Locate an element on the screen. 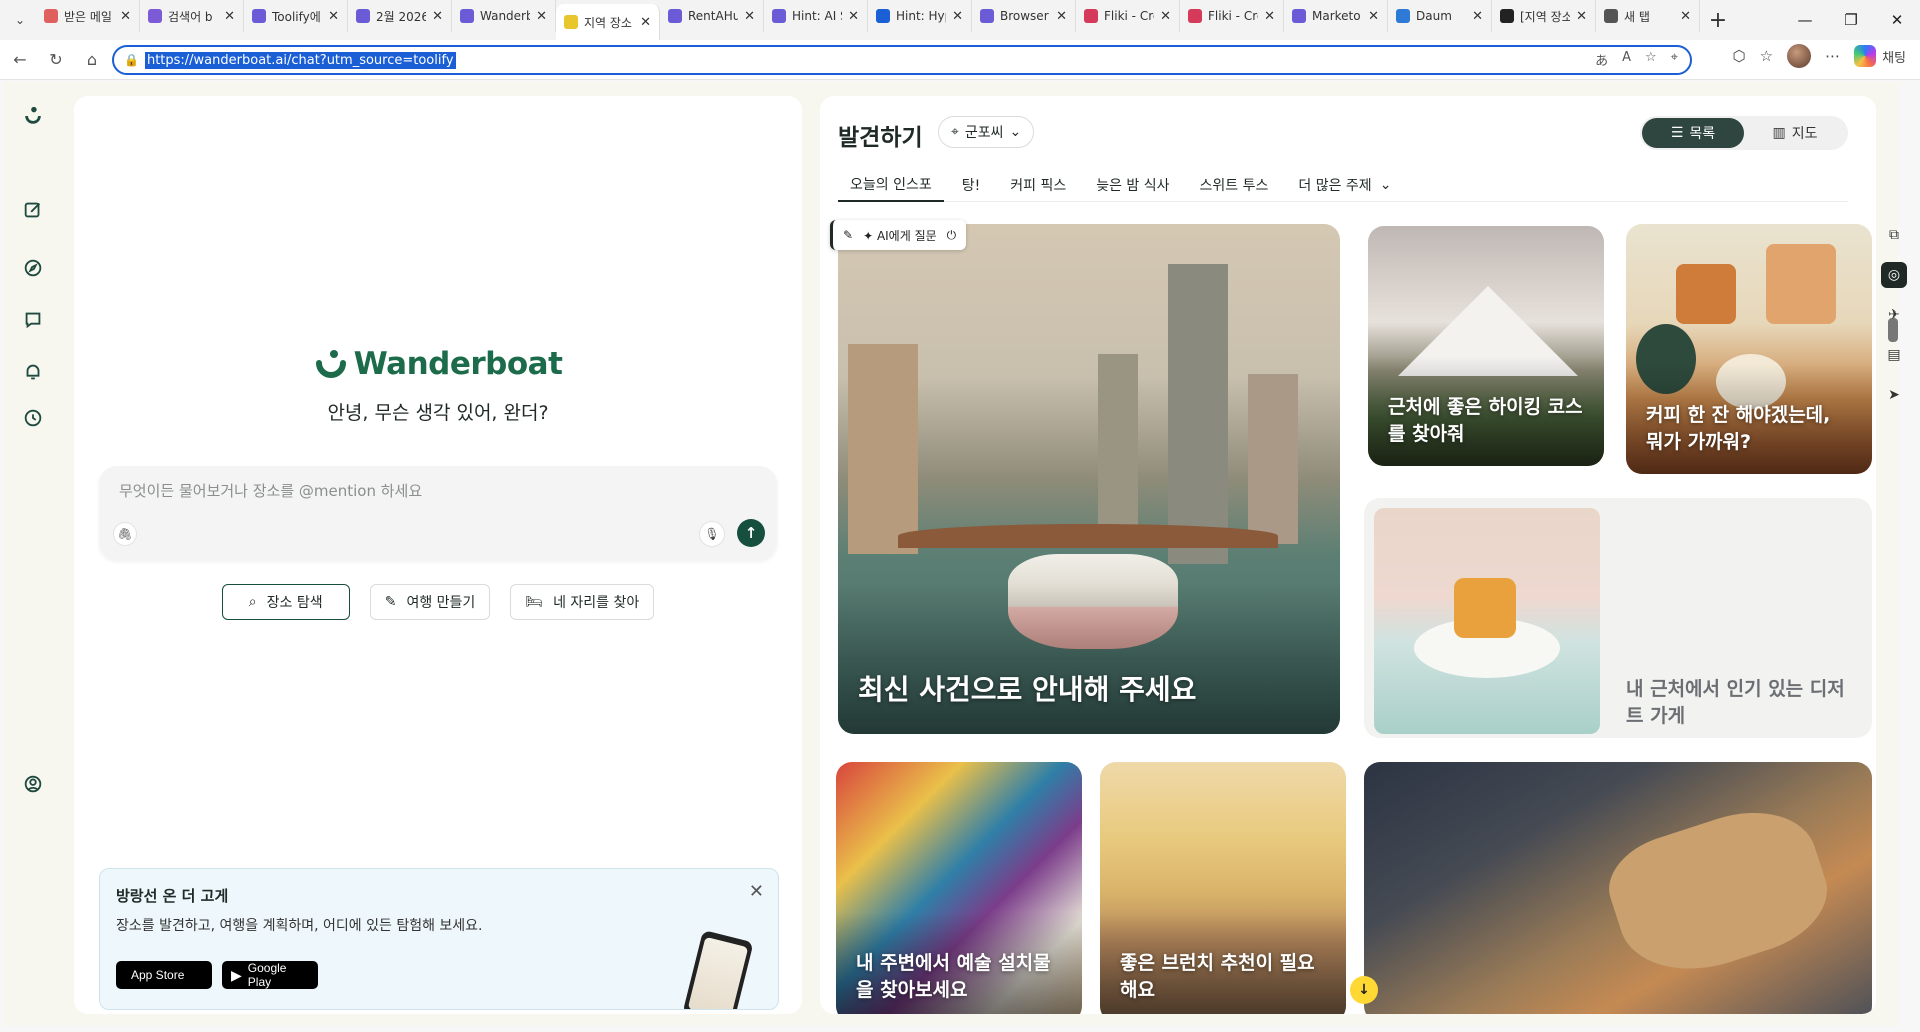 This screenshot has width=1920, height=1032. card-hiking: 근처에 좋은 하이킹 코스를 찾아줘 is located at coordinates (1486, 346).